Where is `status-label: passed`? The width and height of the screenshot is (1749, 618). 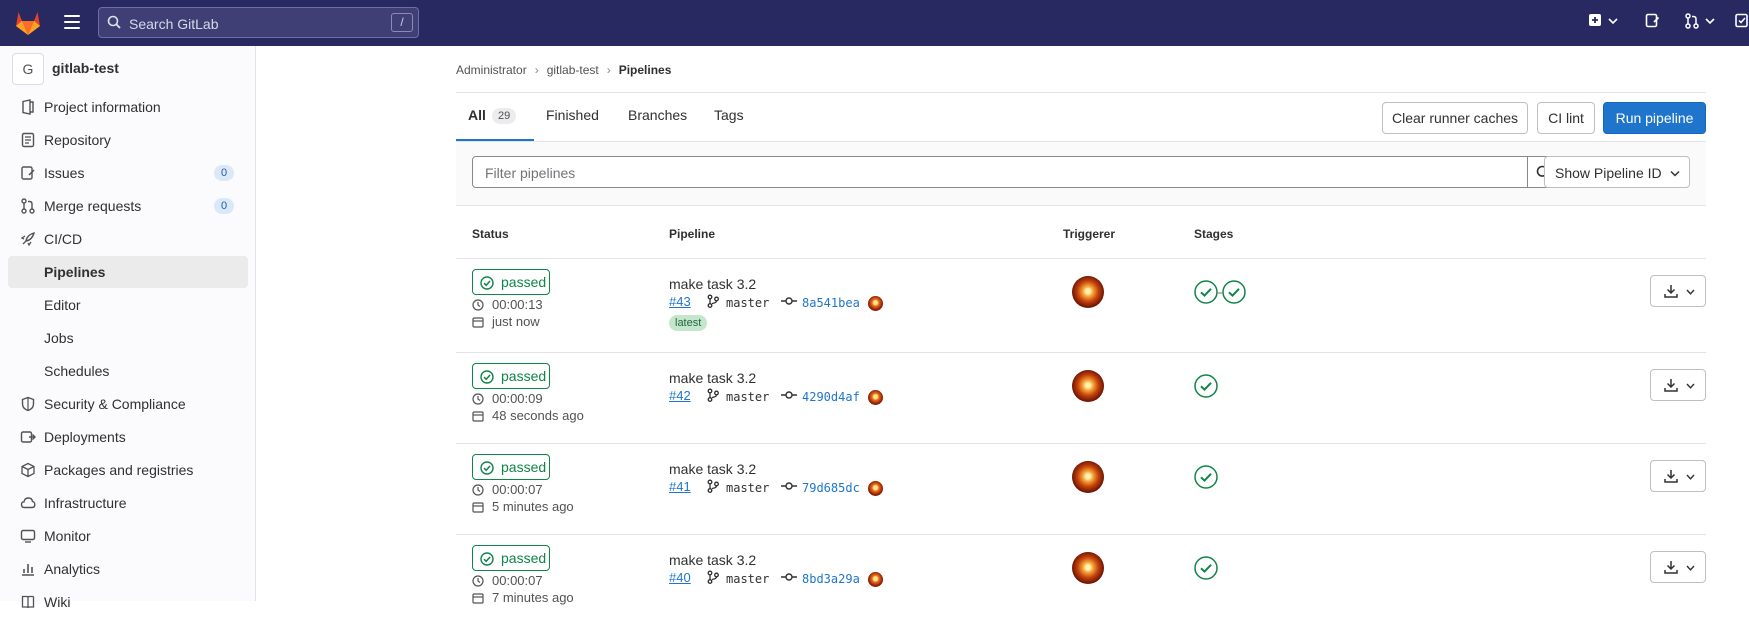 status-label: passed is located at coordinates (524, 376).